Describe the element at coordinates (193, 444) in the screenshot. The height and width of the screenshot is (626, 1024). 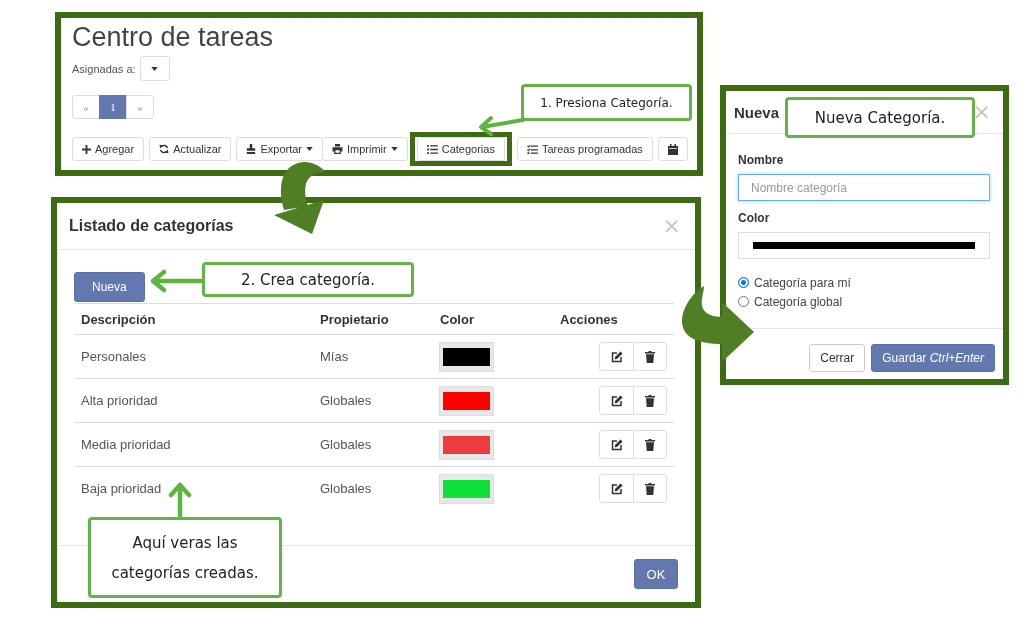
I see `table-cell: Media prioridad` at that location.